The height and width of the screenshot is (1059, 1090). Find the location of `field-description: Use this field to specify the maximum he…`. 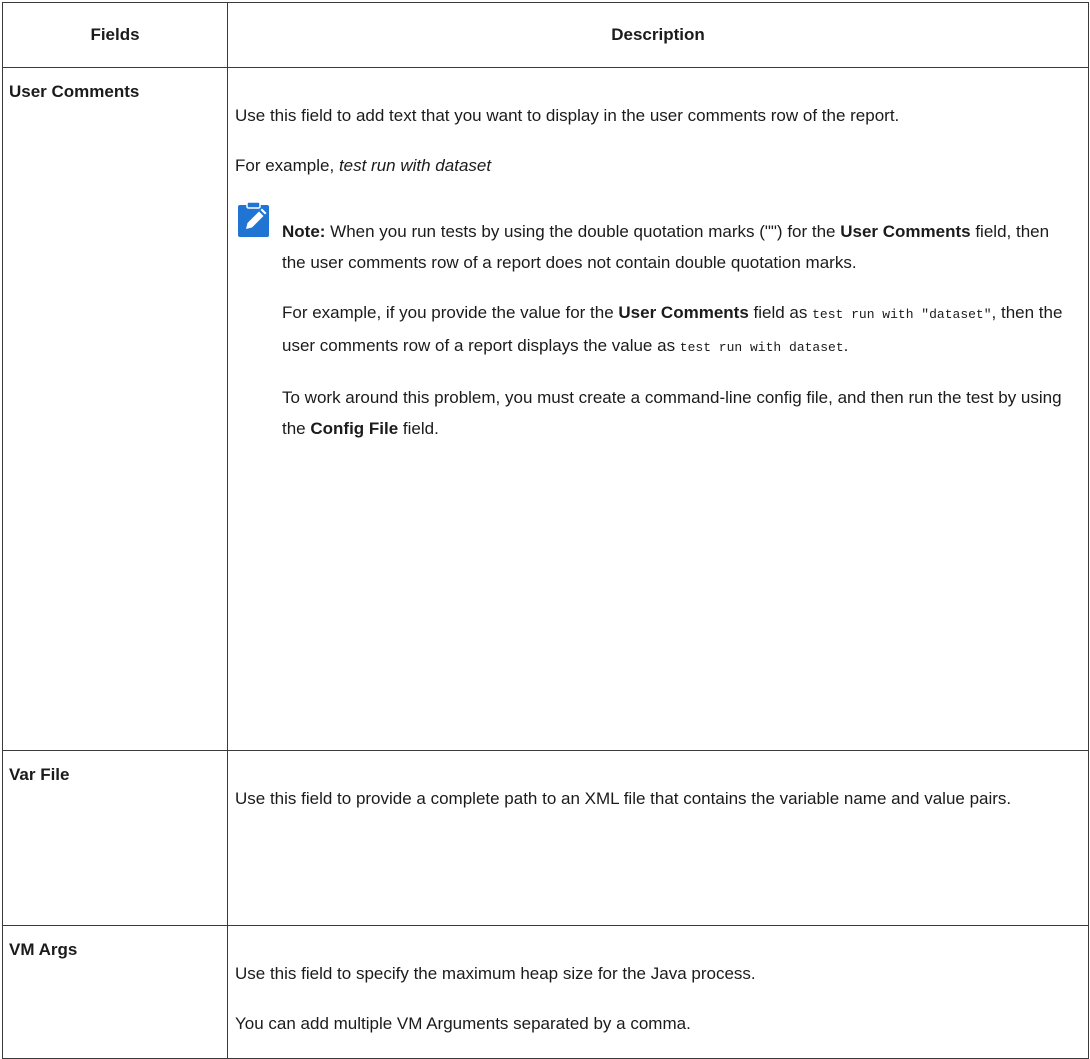

field-description: Use this field to specify the maximum he… is located at coordinates (658, 992).